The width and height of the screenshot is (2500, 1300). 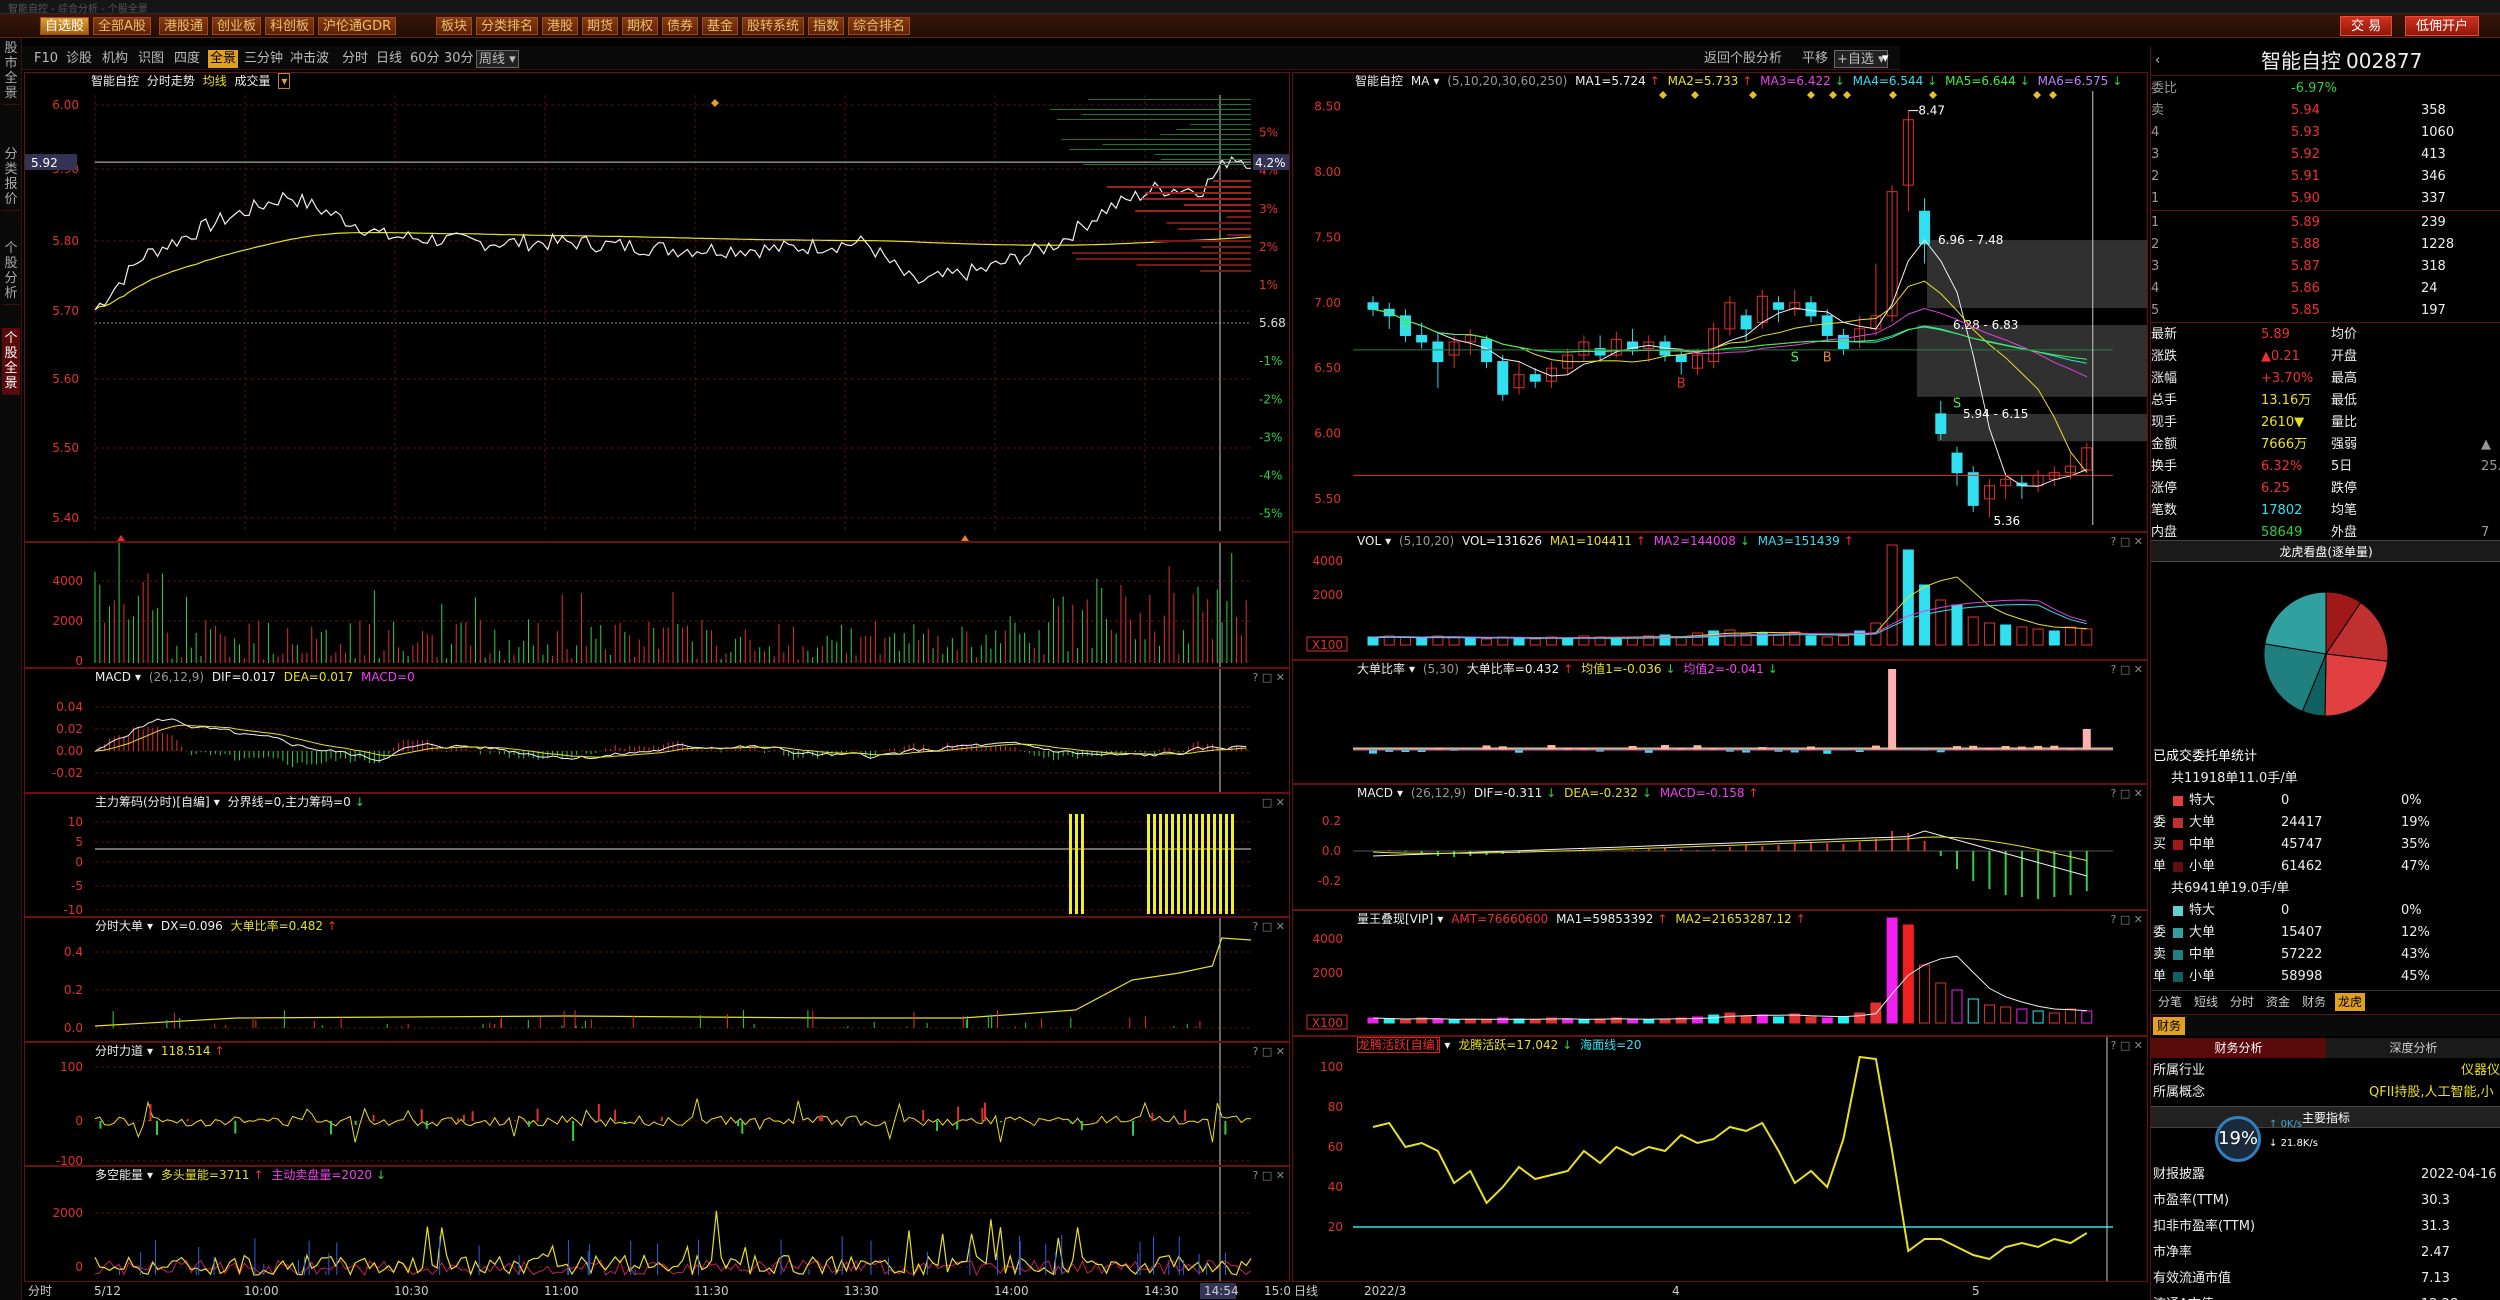 I want to click on pct-tick-label: -5%, so click(x=1270, y=514).